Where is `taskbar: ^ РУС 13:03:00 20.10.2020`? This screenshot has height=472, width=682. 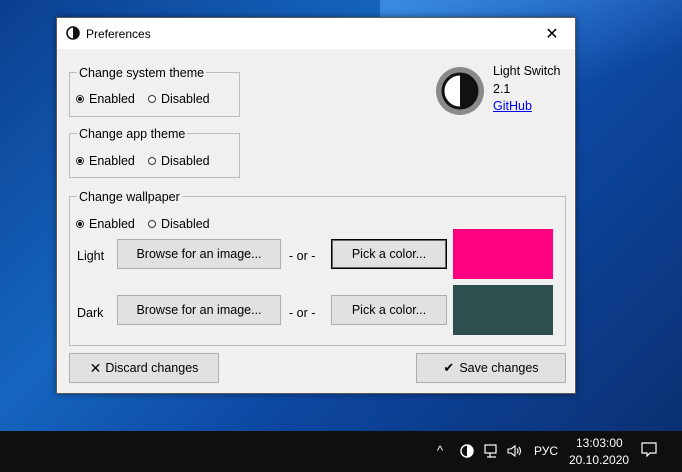 taskbar: ^ РУС 13:03:00 20.10.2020 is located at coordinates (341, 451).